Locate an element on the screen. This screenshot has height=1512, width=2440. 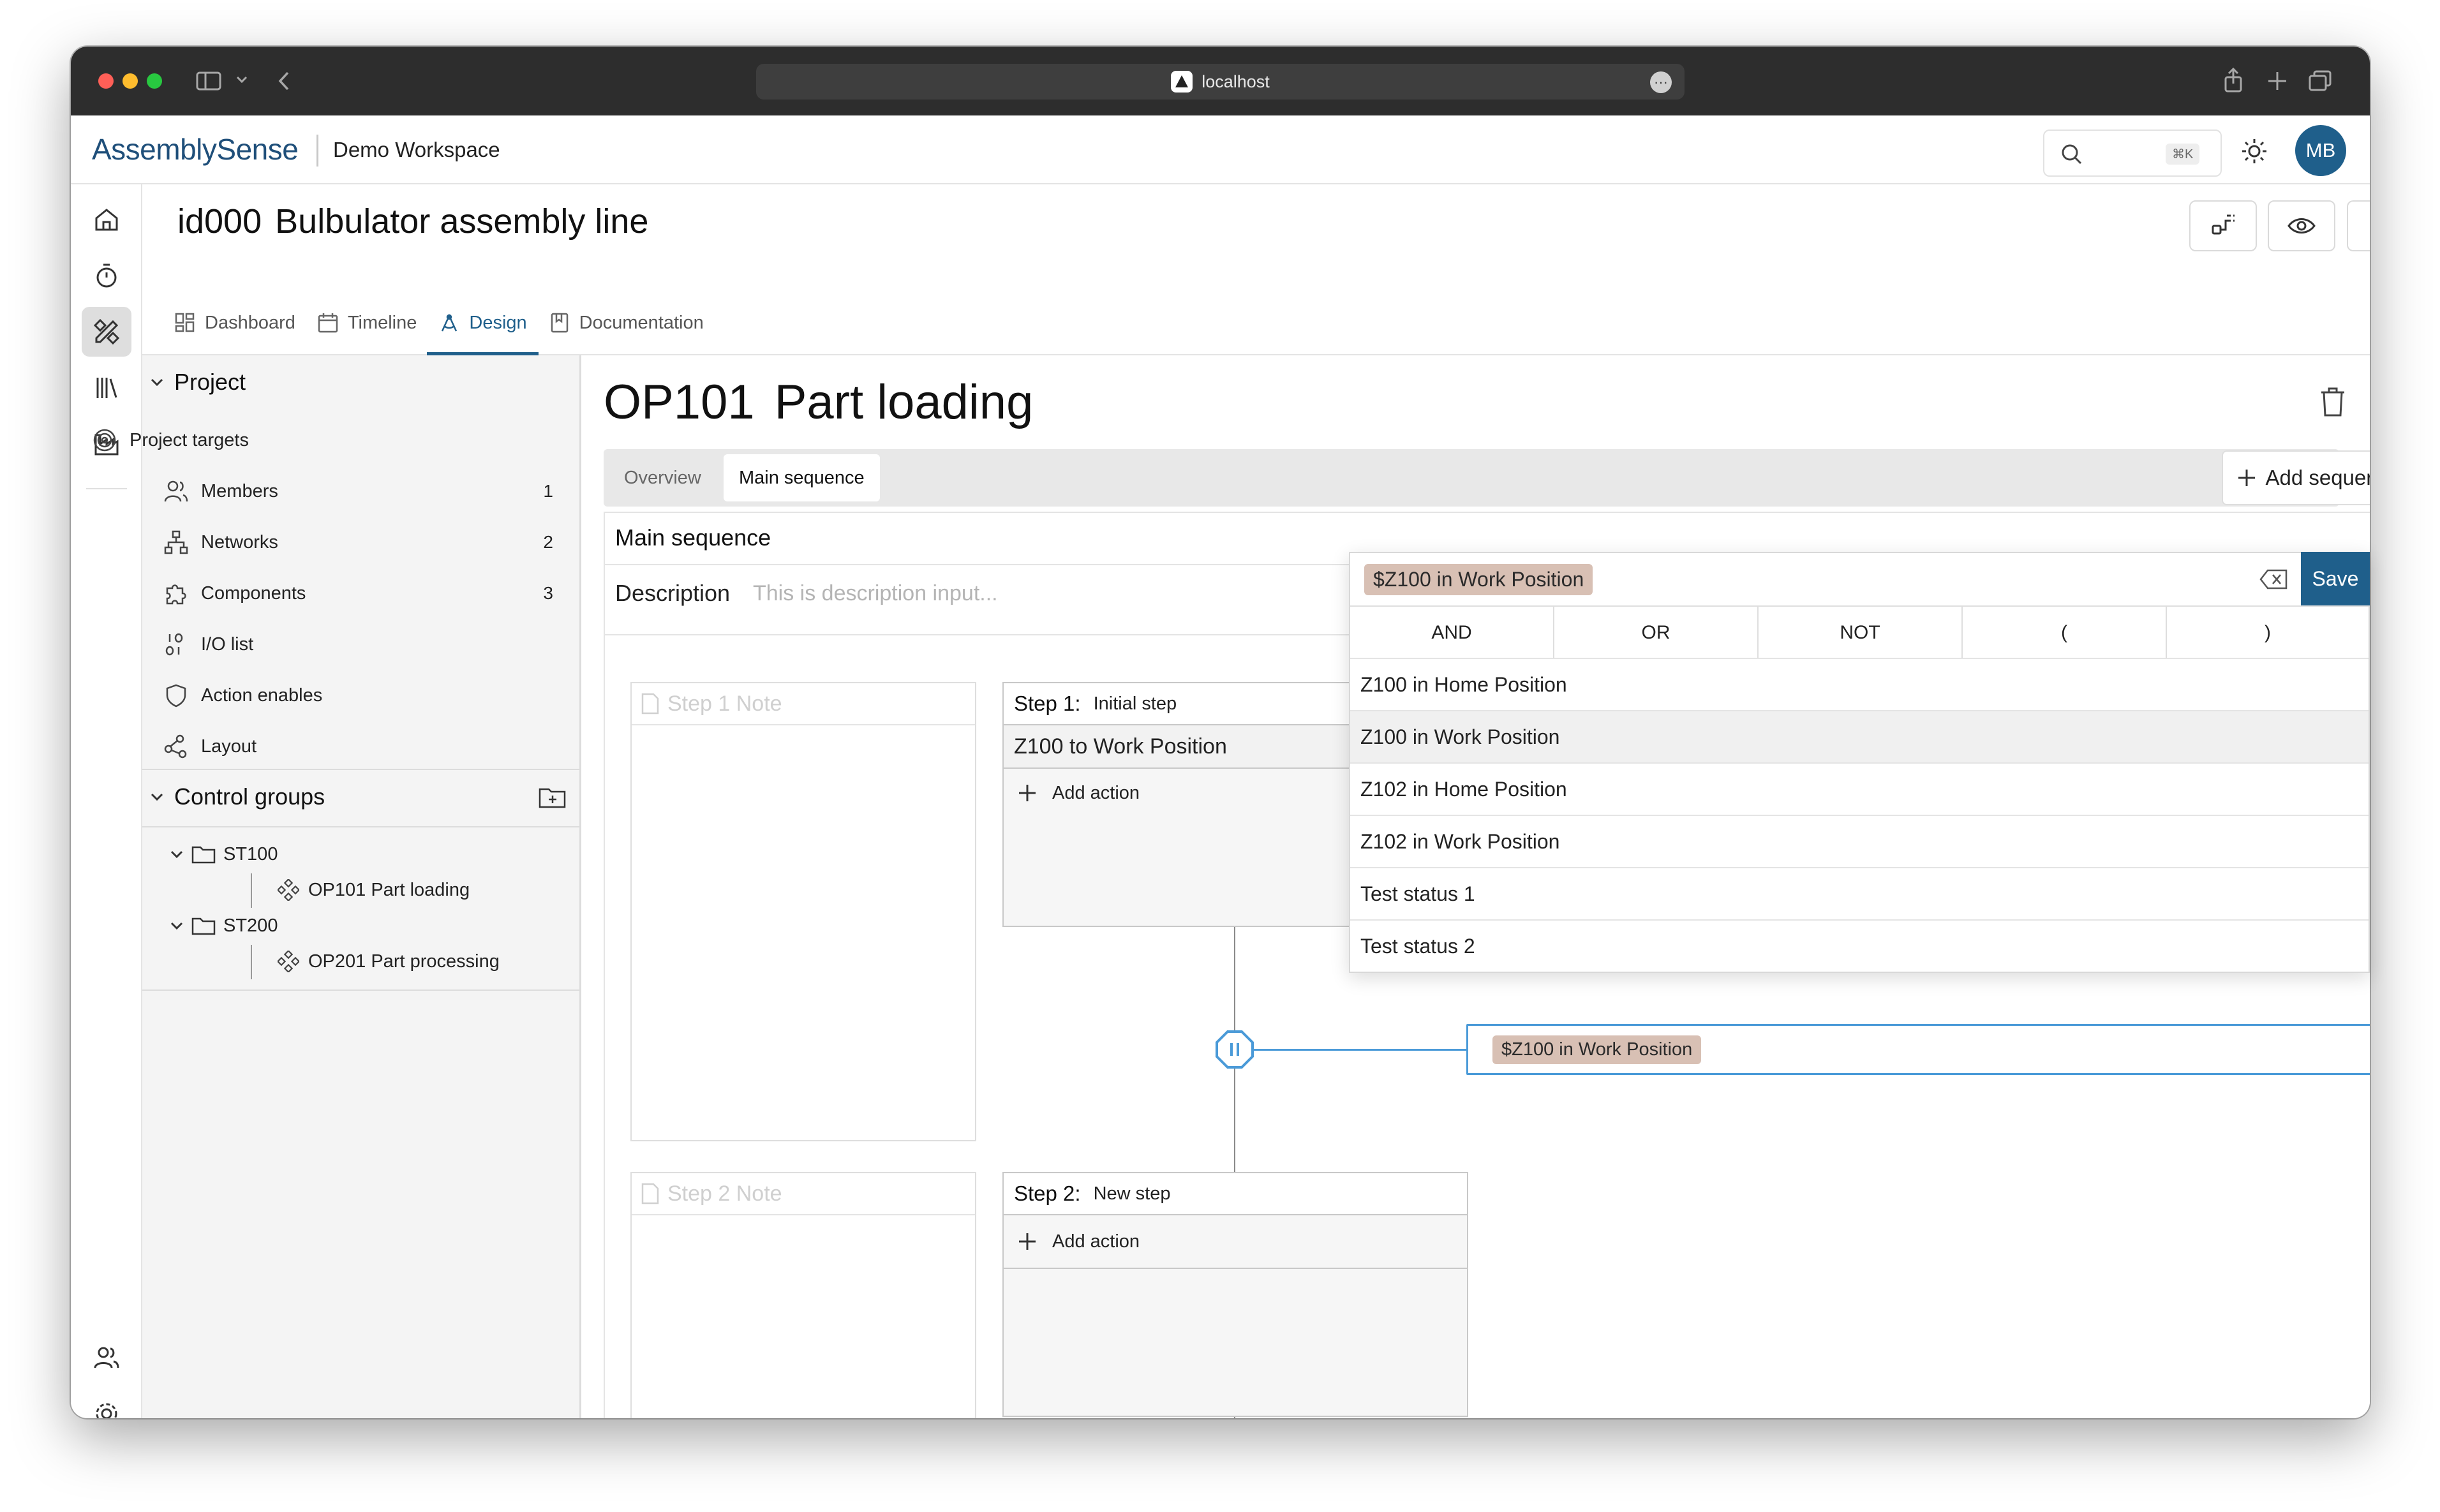
sidebar-item-networks: Networks 2 is located at coordinates (367, 542).